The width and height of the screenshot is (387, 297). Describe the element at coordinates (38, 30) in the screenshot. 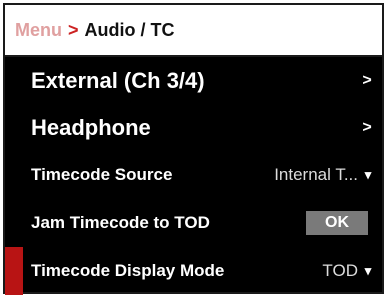

I see `breadcrumb-menu-link: Menu` at that location.